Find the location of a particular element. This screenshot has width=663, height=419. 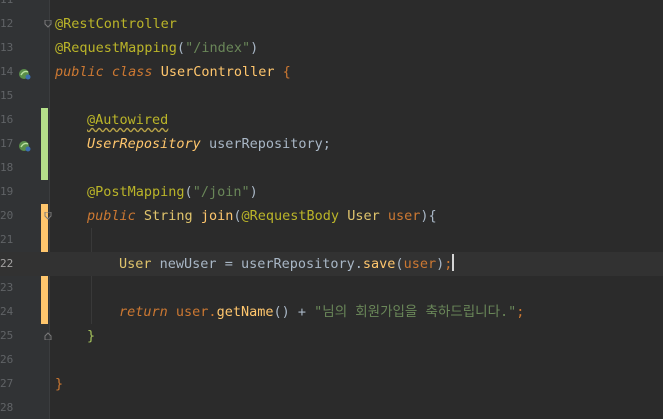

code-line-11: 11 is located at coordinates (331, 6).